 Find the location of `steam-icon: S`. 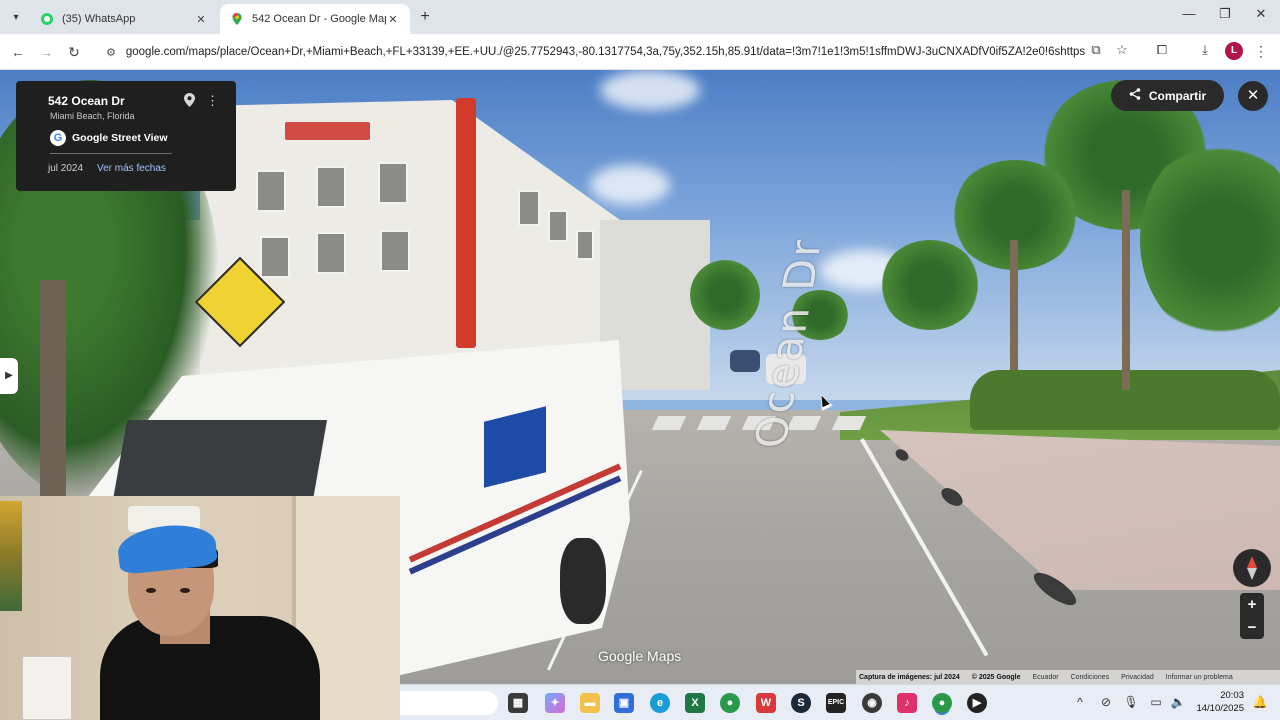

steam-icon: S is located at coordinates (801, 703).